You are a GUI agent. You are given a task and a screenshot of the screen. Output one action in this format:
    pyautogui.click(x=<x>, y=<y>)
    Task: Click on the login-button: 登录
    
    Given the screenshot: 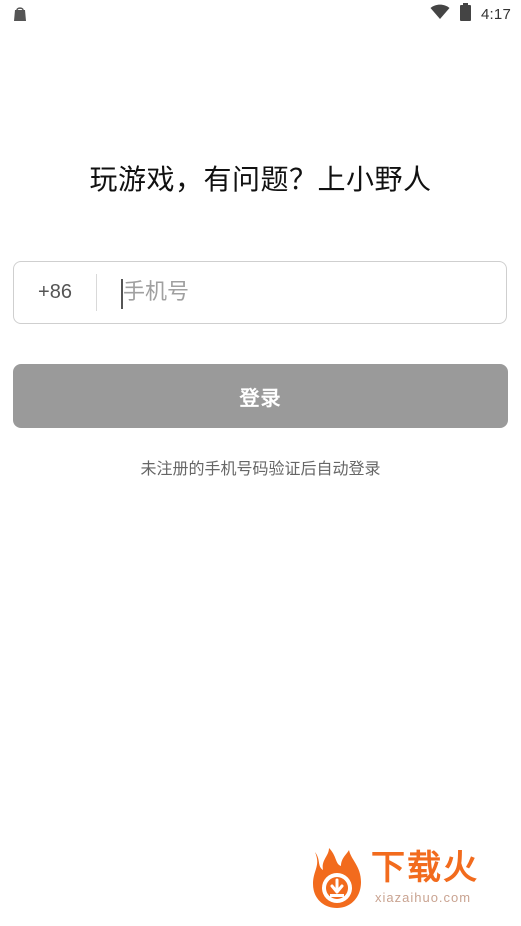 What is the action you would take?
    pyautogui.click(x=260, y=396)
    